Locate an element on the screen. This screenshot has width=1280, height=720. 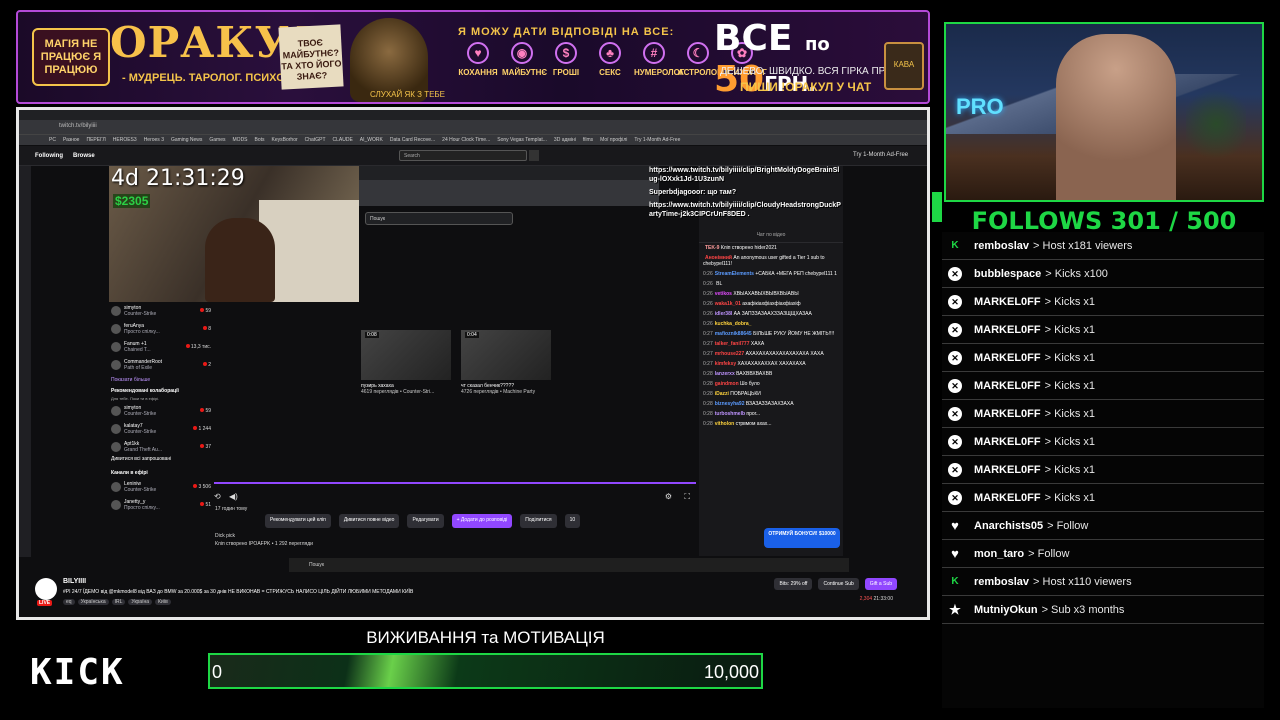
chat-username: kimfeksy is located at coordinates (725, 364).